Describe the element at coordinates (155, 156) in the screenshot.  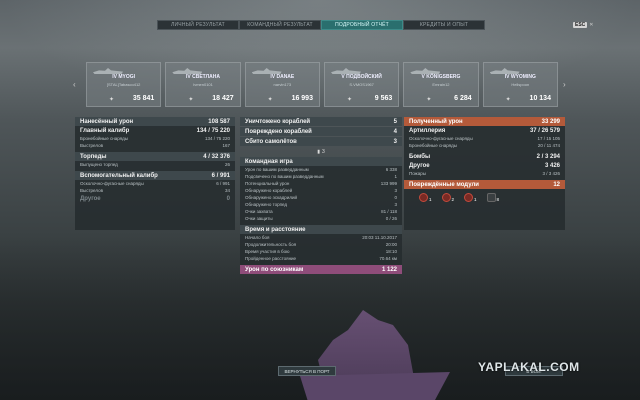
I see `torpedoes-row: Торпеды 4 / 32 376` at that location.